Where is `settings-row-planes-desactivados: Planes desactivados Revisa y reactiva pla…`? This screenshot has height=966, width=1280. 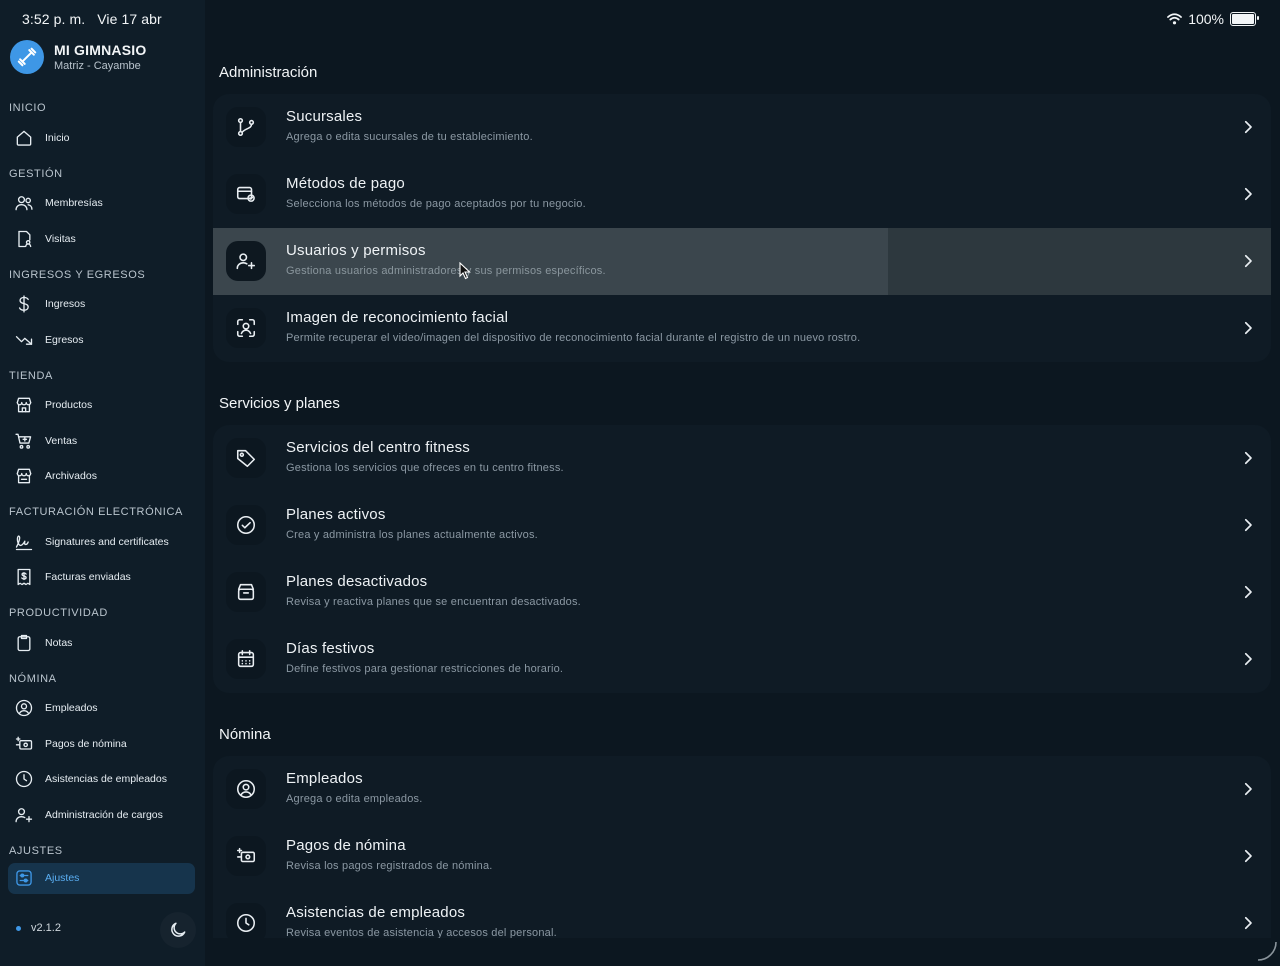
settings-row-planes-desactivados: Planes desactivados Revisa y reactiva pla… is located at coordinates (742, 592).